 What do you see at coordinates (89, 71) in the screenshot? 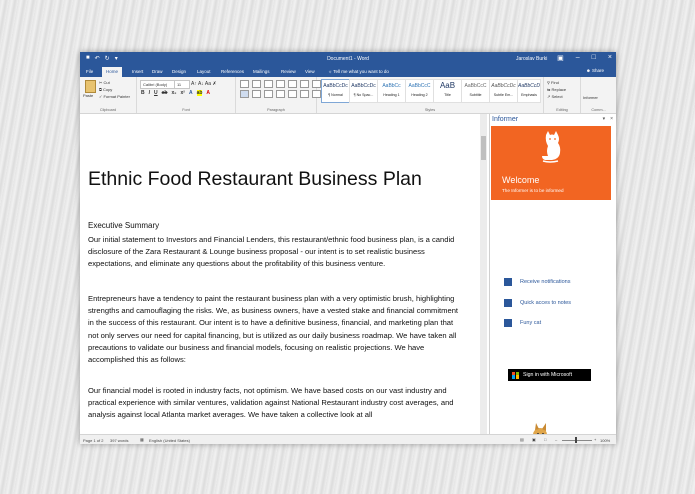
I see `tab-file: File` at bounding box center [89, 71].